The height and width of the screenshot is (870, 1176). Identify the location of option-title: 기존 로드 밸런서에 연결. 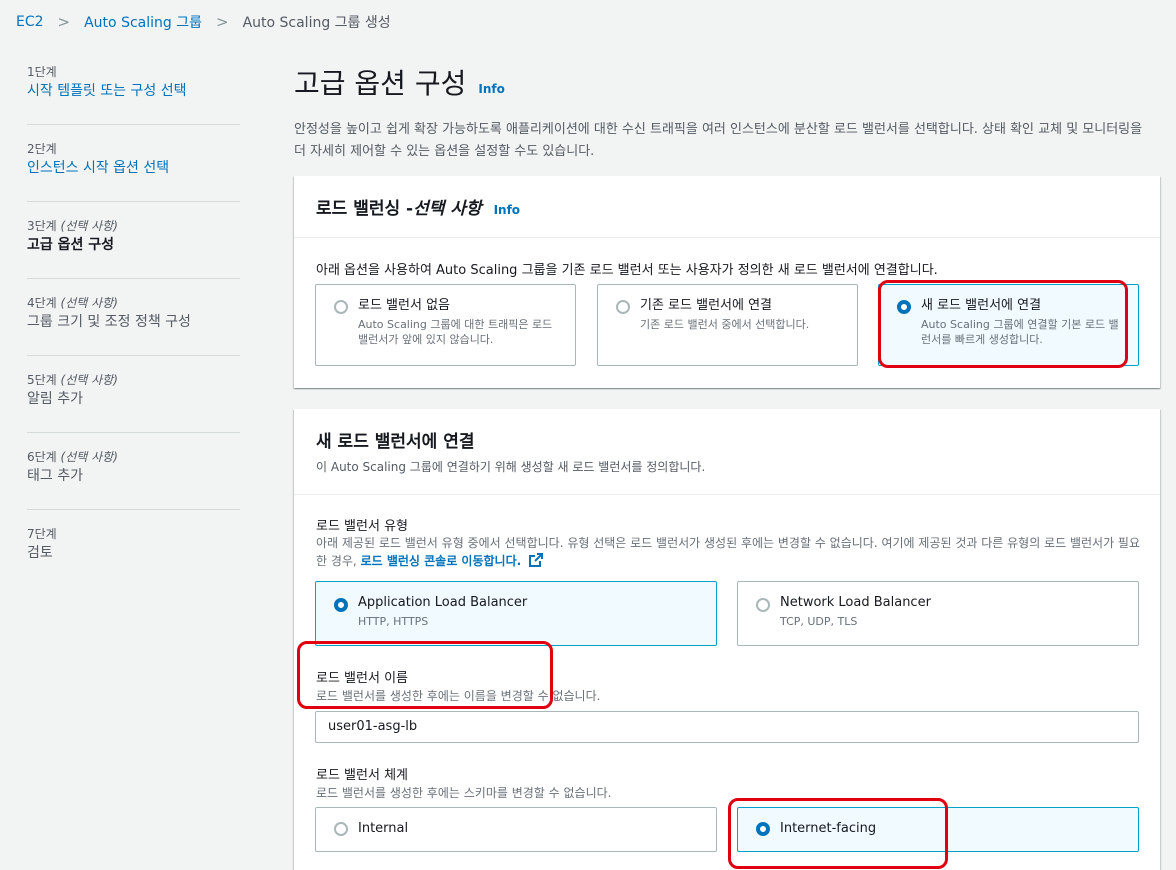
(706, 305).